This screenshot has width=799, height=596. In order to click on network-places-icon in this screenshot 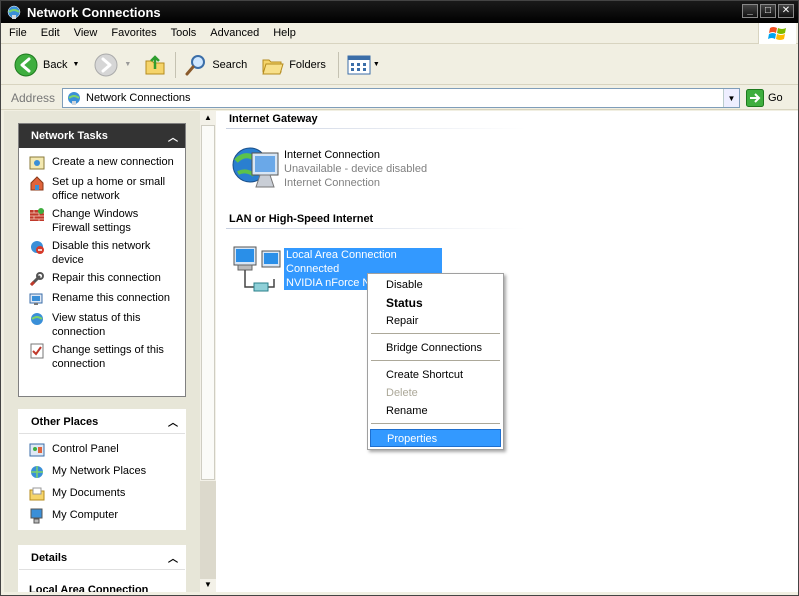, I will do `click(37, 472)`.